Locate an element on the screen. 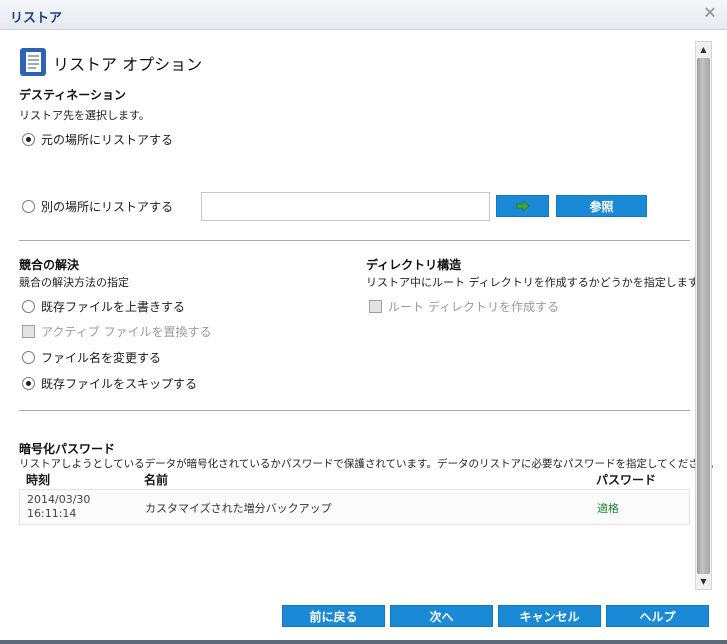 This screenshot has height=644, width=727. restore-original-label: 元の場所にリストアする is located at coordinates (107, 139).